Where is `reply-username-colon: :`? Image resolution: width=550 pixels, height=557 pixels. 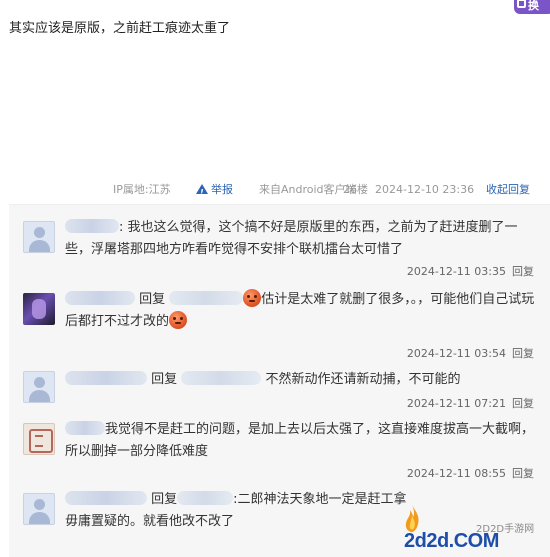 reply-username-colon: : is located at coordinates (121, 227).